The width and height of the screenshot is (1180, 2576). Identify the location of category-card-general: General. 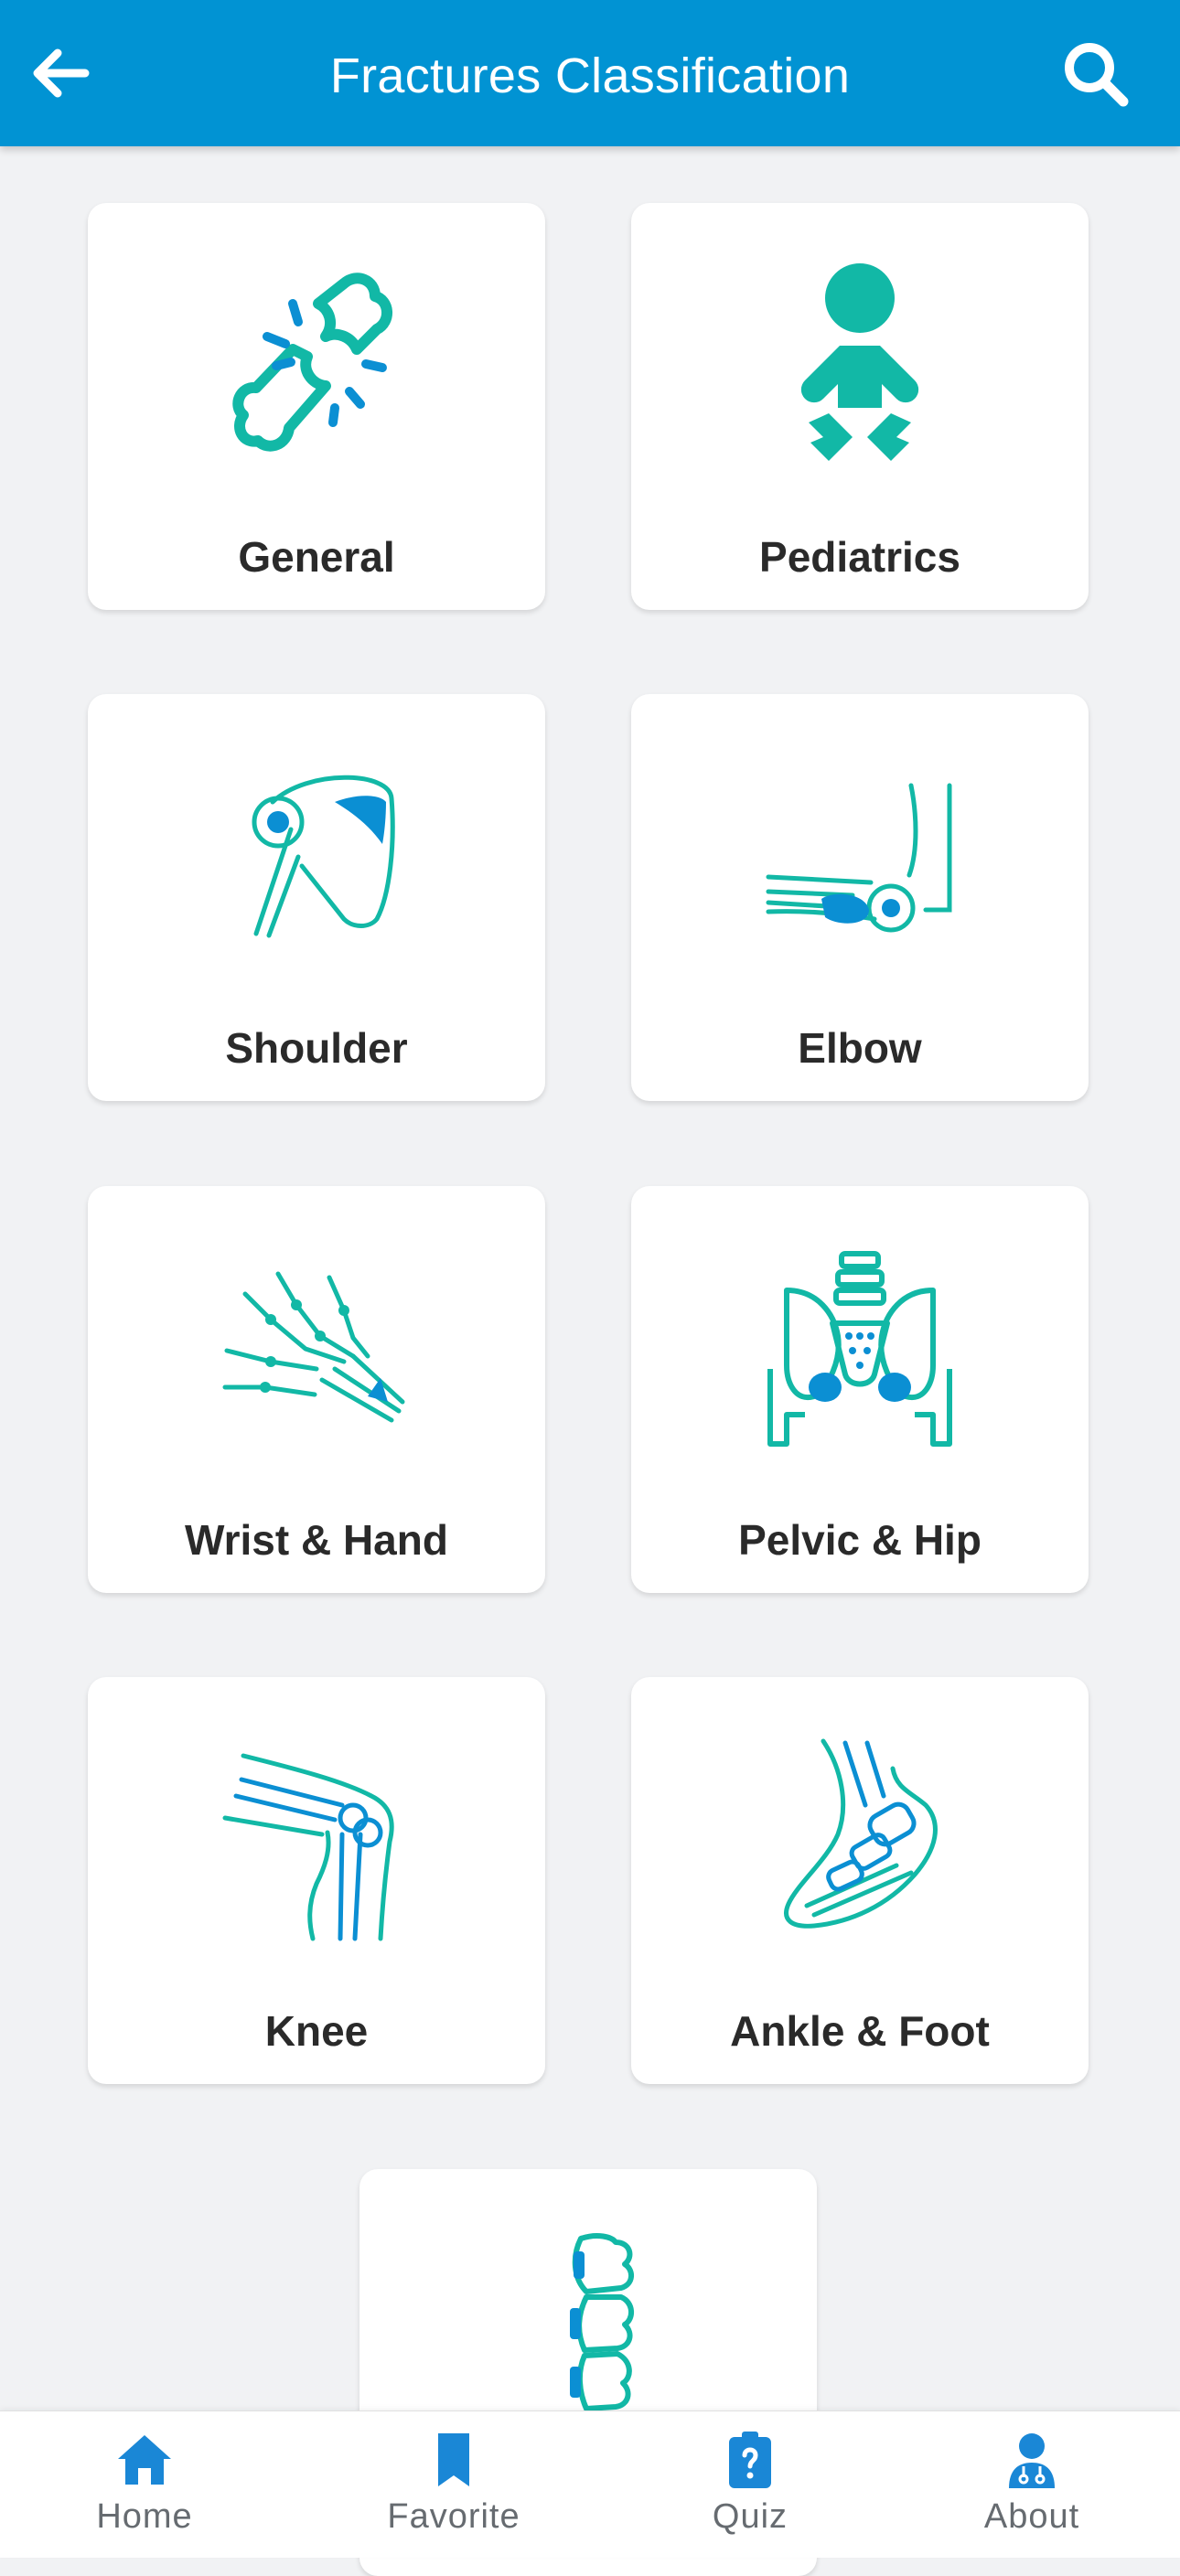
(316, 406).